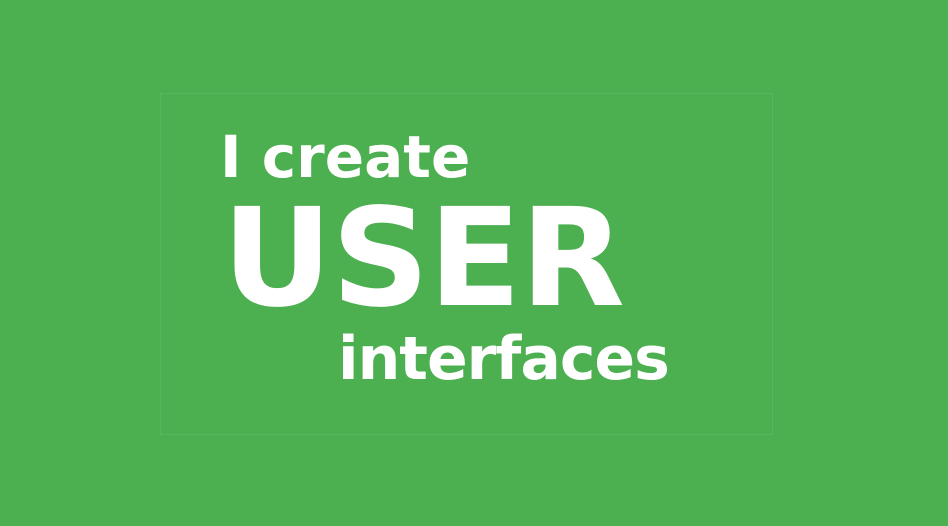 The width and height of the screenshot is (948, 526). I want to click on headline-line-3: interfaces, so click(504, 359).